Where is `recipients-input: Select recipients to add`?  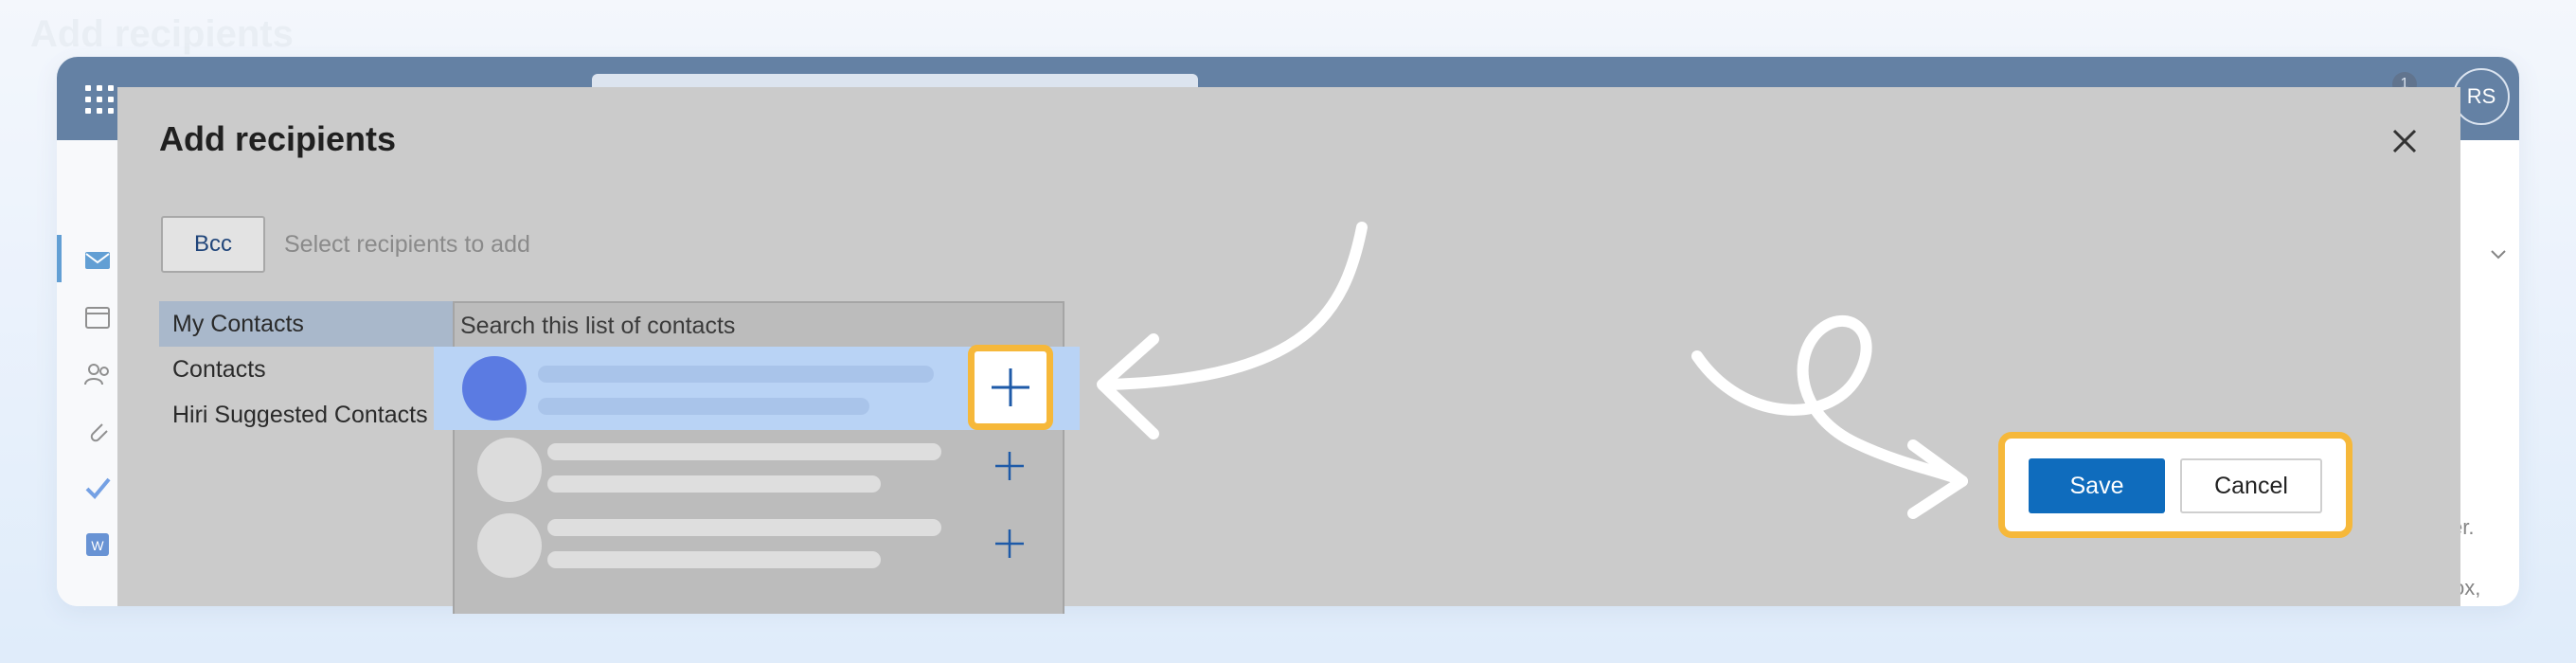 recipients-input: Select recipients to add is located at coordinates (407, 245).